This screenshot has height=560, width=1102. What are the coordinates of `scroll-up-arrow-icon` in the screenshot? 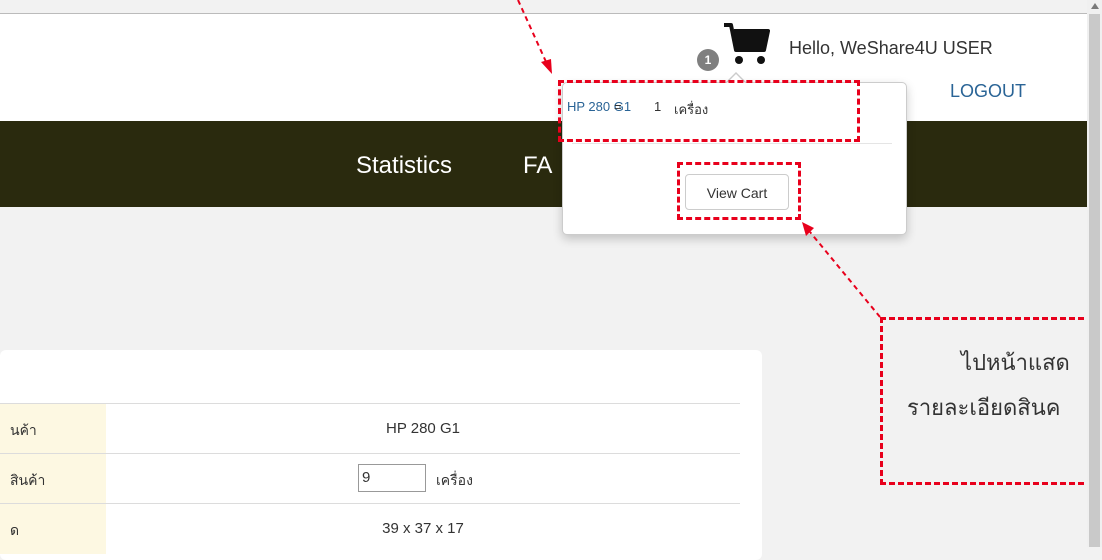 It's located at (1095, 6).